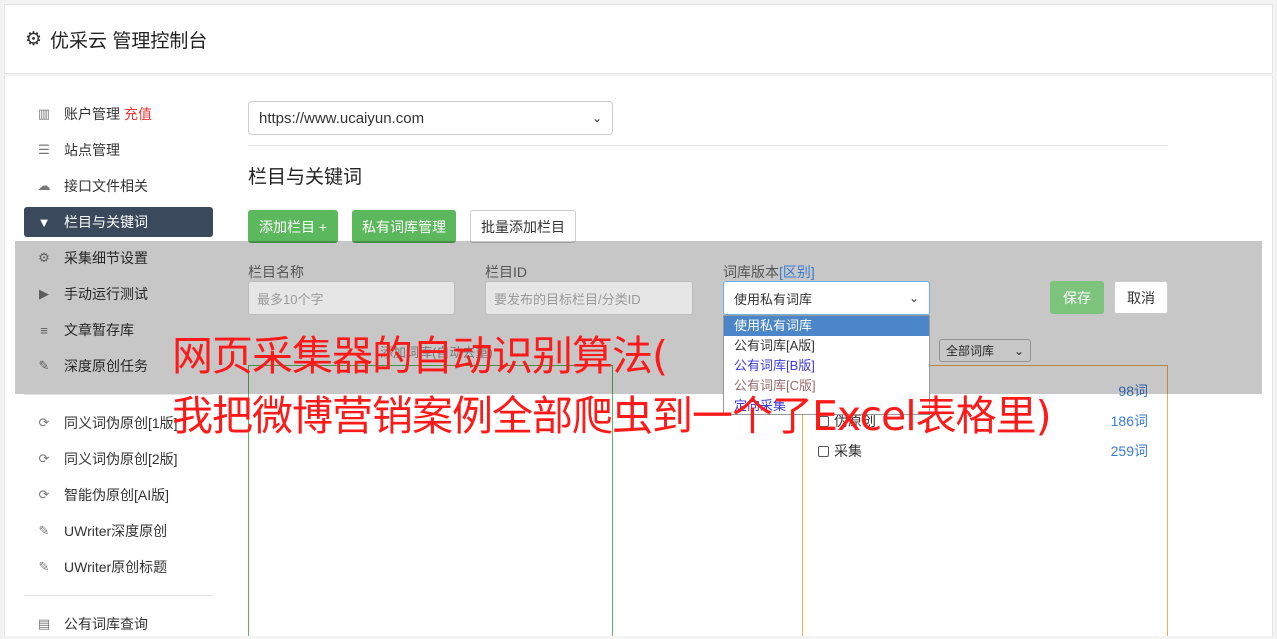 This screenshot has width=1277, height=639. I want to click on column-name-label: 栏目名称, so click(276, 272).